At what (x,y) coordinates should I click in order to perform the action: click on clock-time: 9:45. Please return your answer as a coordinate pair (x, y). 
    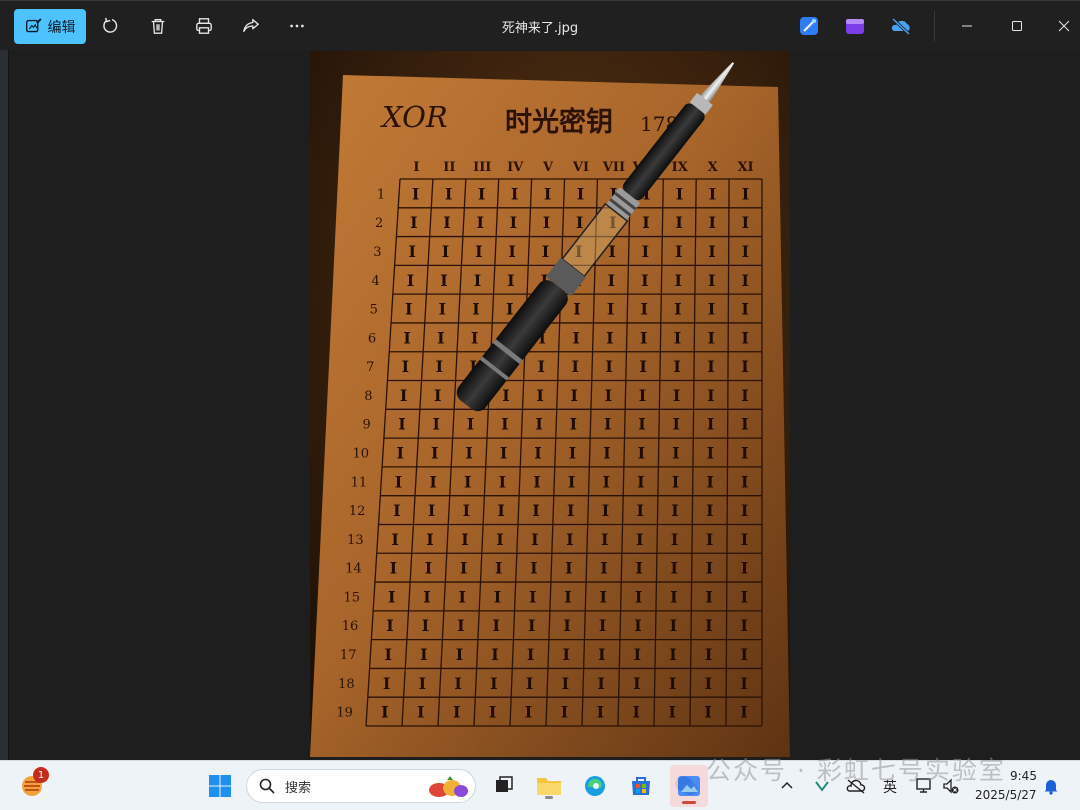
    Looking at the image, I should click on (1023, 776).